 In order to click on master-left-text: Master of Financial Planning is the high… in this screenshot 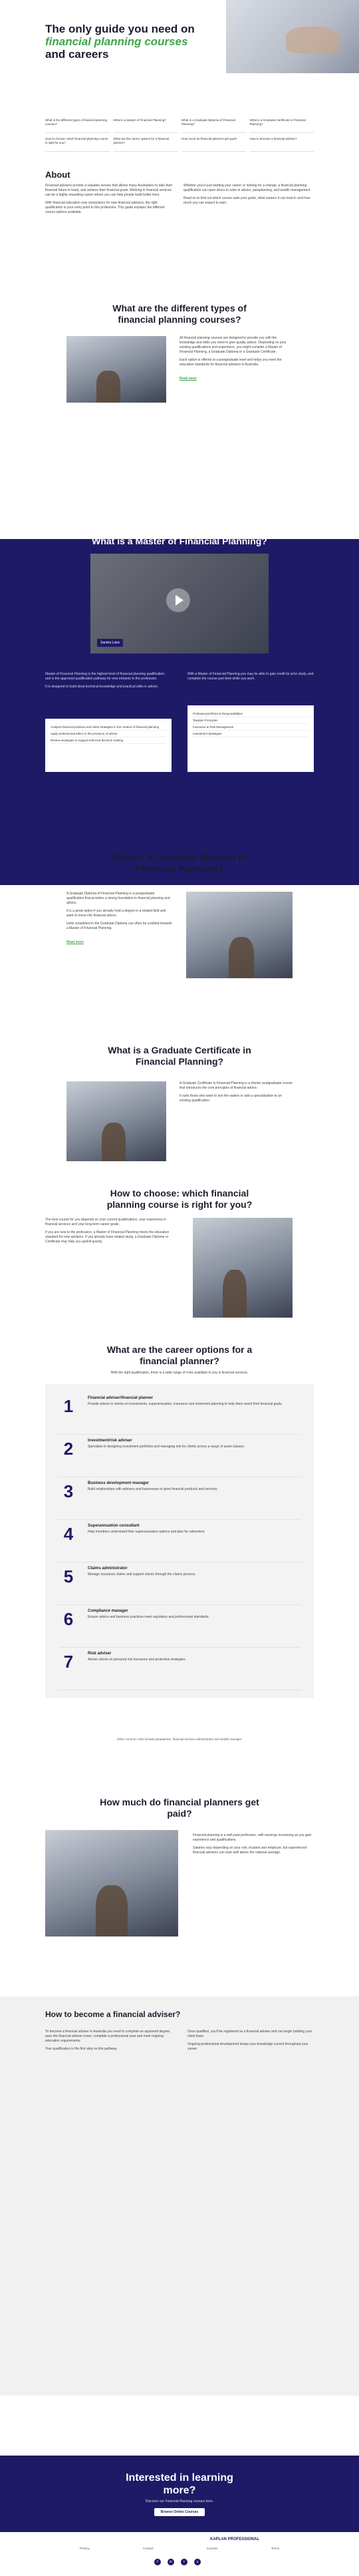, I will do `click(108, 683)`.